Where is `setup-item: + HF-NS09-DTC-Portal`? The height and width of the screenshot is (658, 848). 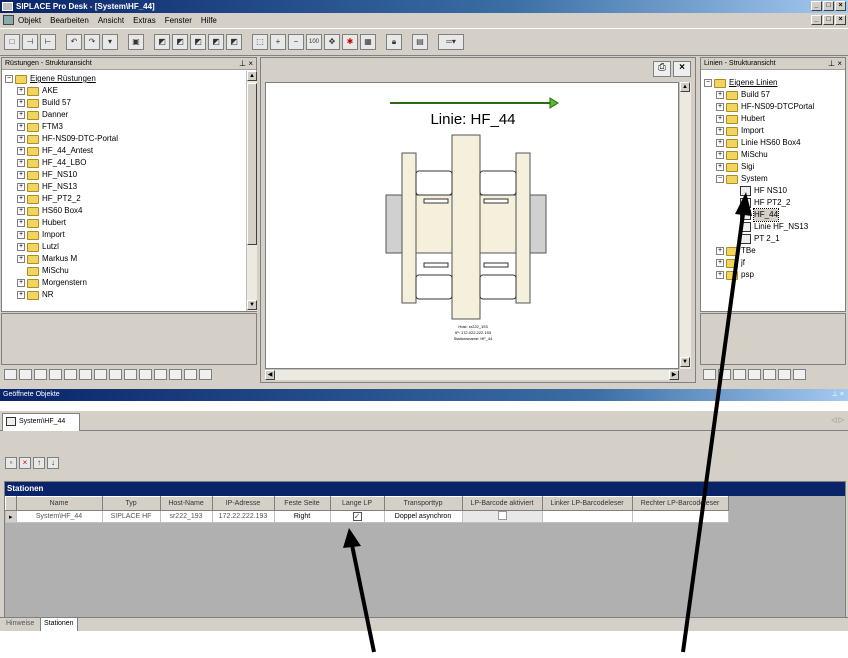
setup-item: + HF-NS09-DTC-Portal is located at coordinates (67, 139).